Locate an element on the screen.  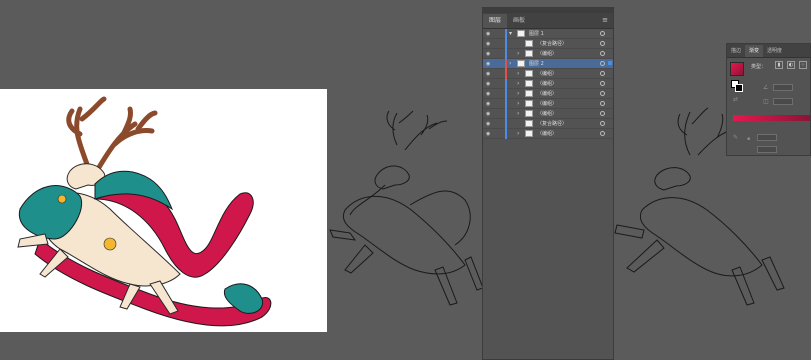
layers-panel-tabs: 图层 画板 ≡ is located at coordinates (548, 21).